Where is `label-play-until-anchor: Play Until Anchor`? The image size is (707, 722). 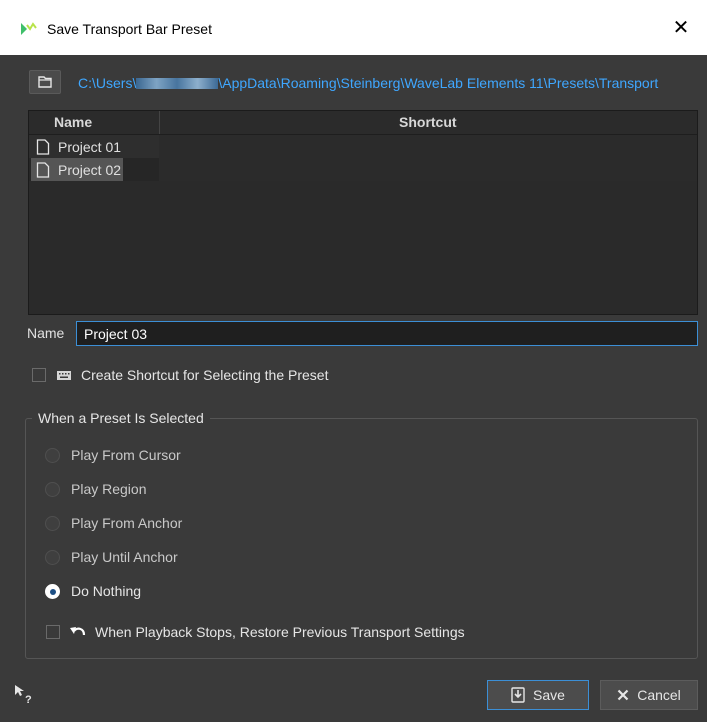 label-play-until-anchor: Play Until Anchor is located at coordinates (124, 557).